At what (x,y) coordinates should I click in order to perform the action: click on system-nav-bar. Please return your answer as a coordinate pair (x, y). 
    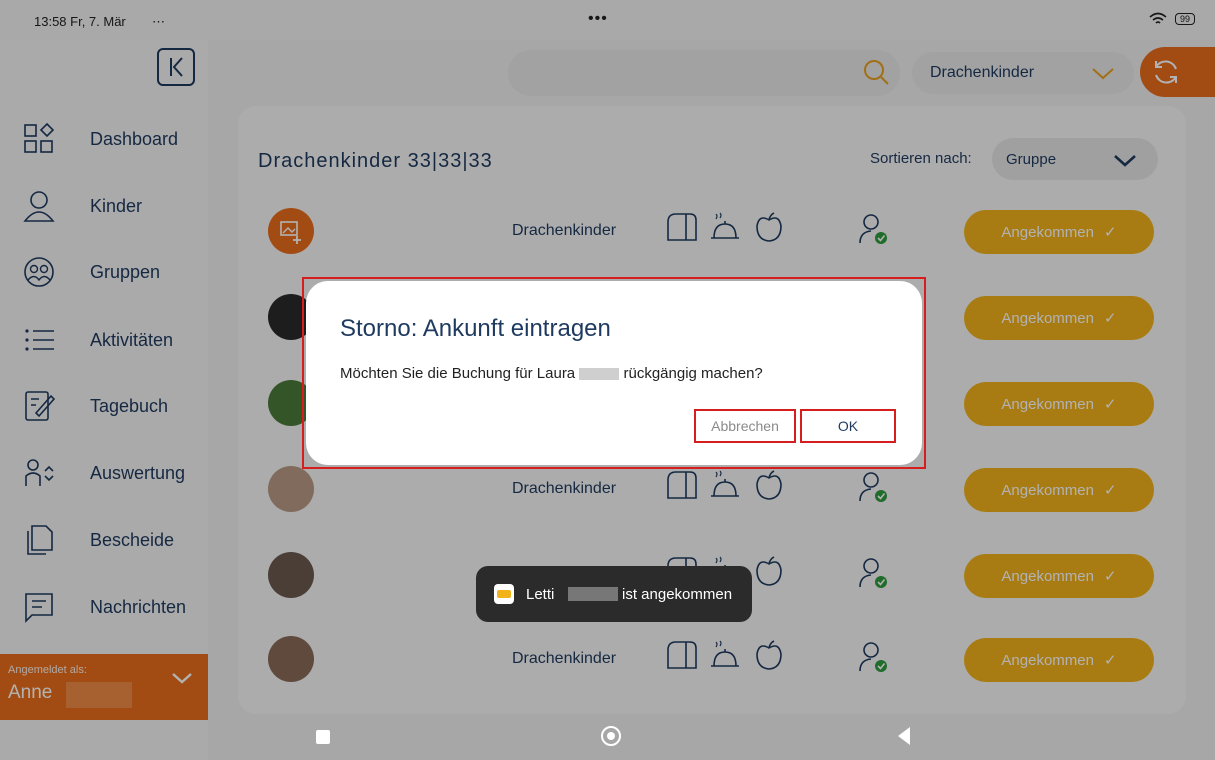
    Looking at the image, I should click on (711, 735).